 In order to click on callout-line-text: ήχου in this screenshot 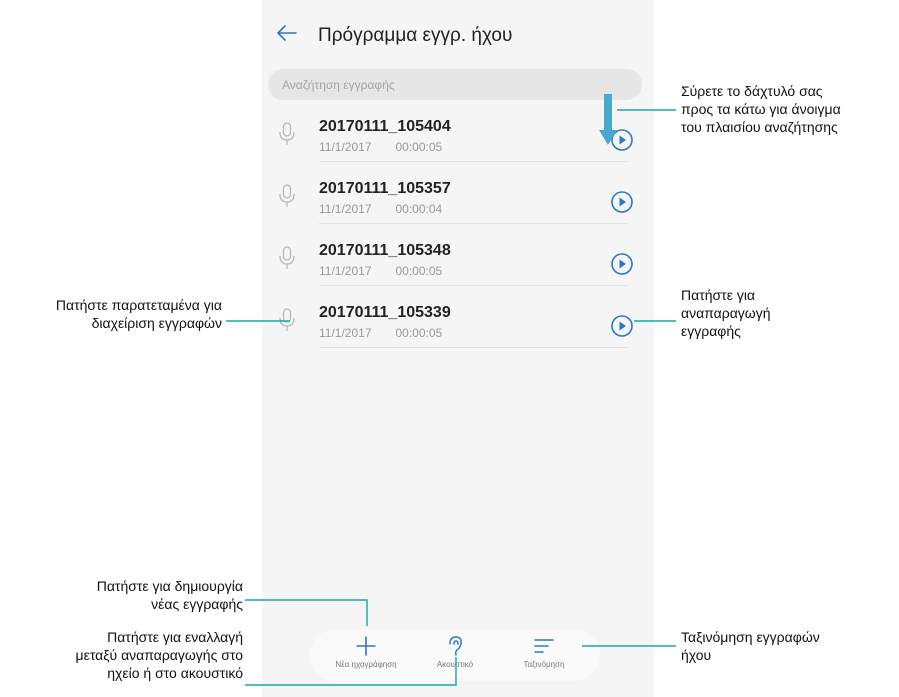, I will do `click(696, 655)`.